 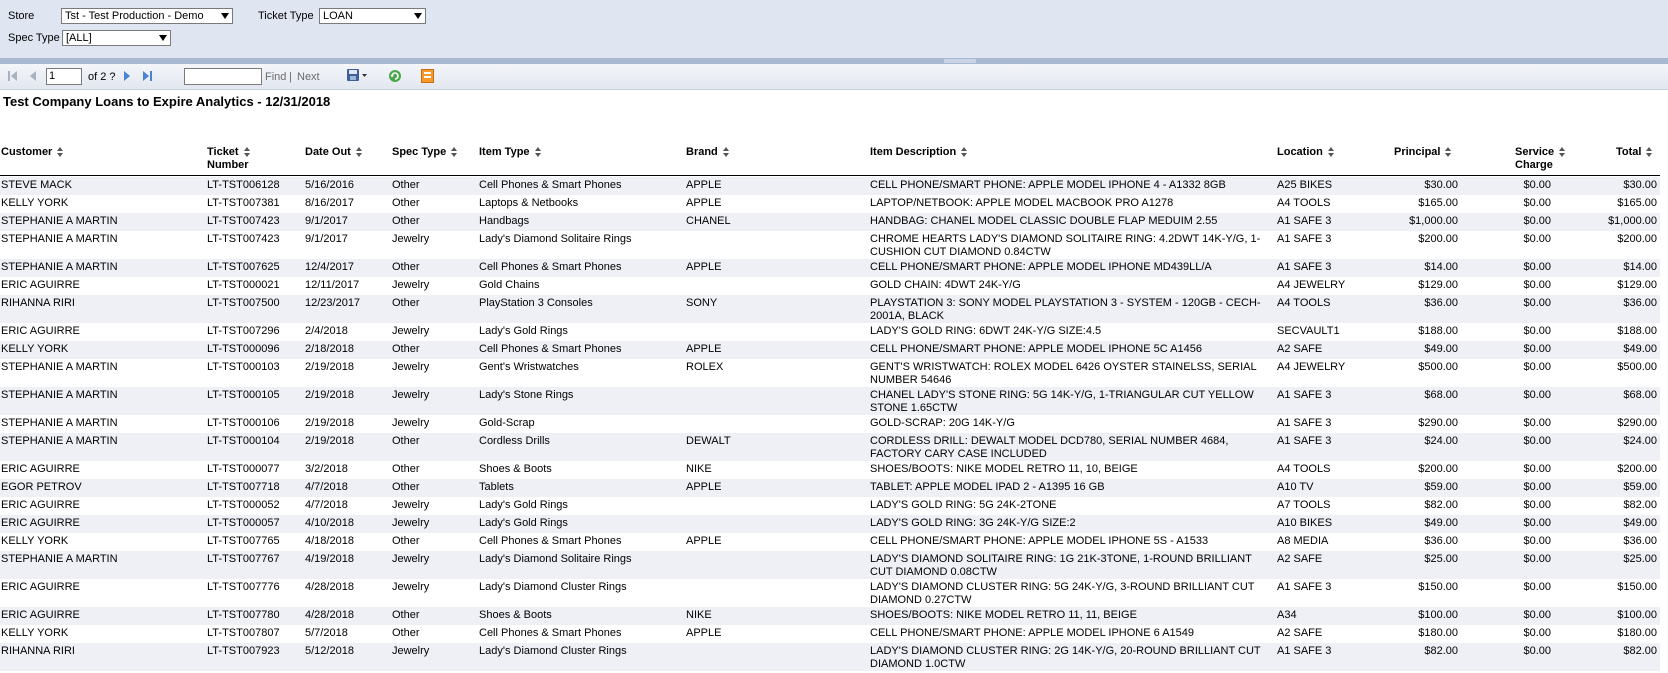 What do you see at coordinates (147, 16) in the screenshot?
I see `store-select: Tst - Test Production - Demo` at bounding box center [147, 16].